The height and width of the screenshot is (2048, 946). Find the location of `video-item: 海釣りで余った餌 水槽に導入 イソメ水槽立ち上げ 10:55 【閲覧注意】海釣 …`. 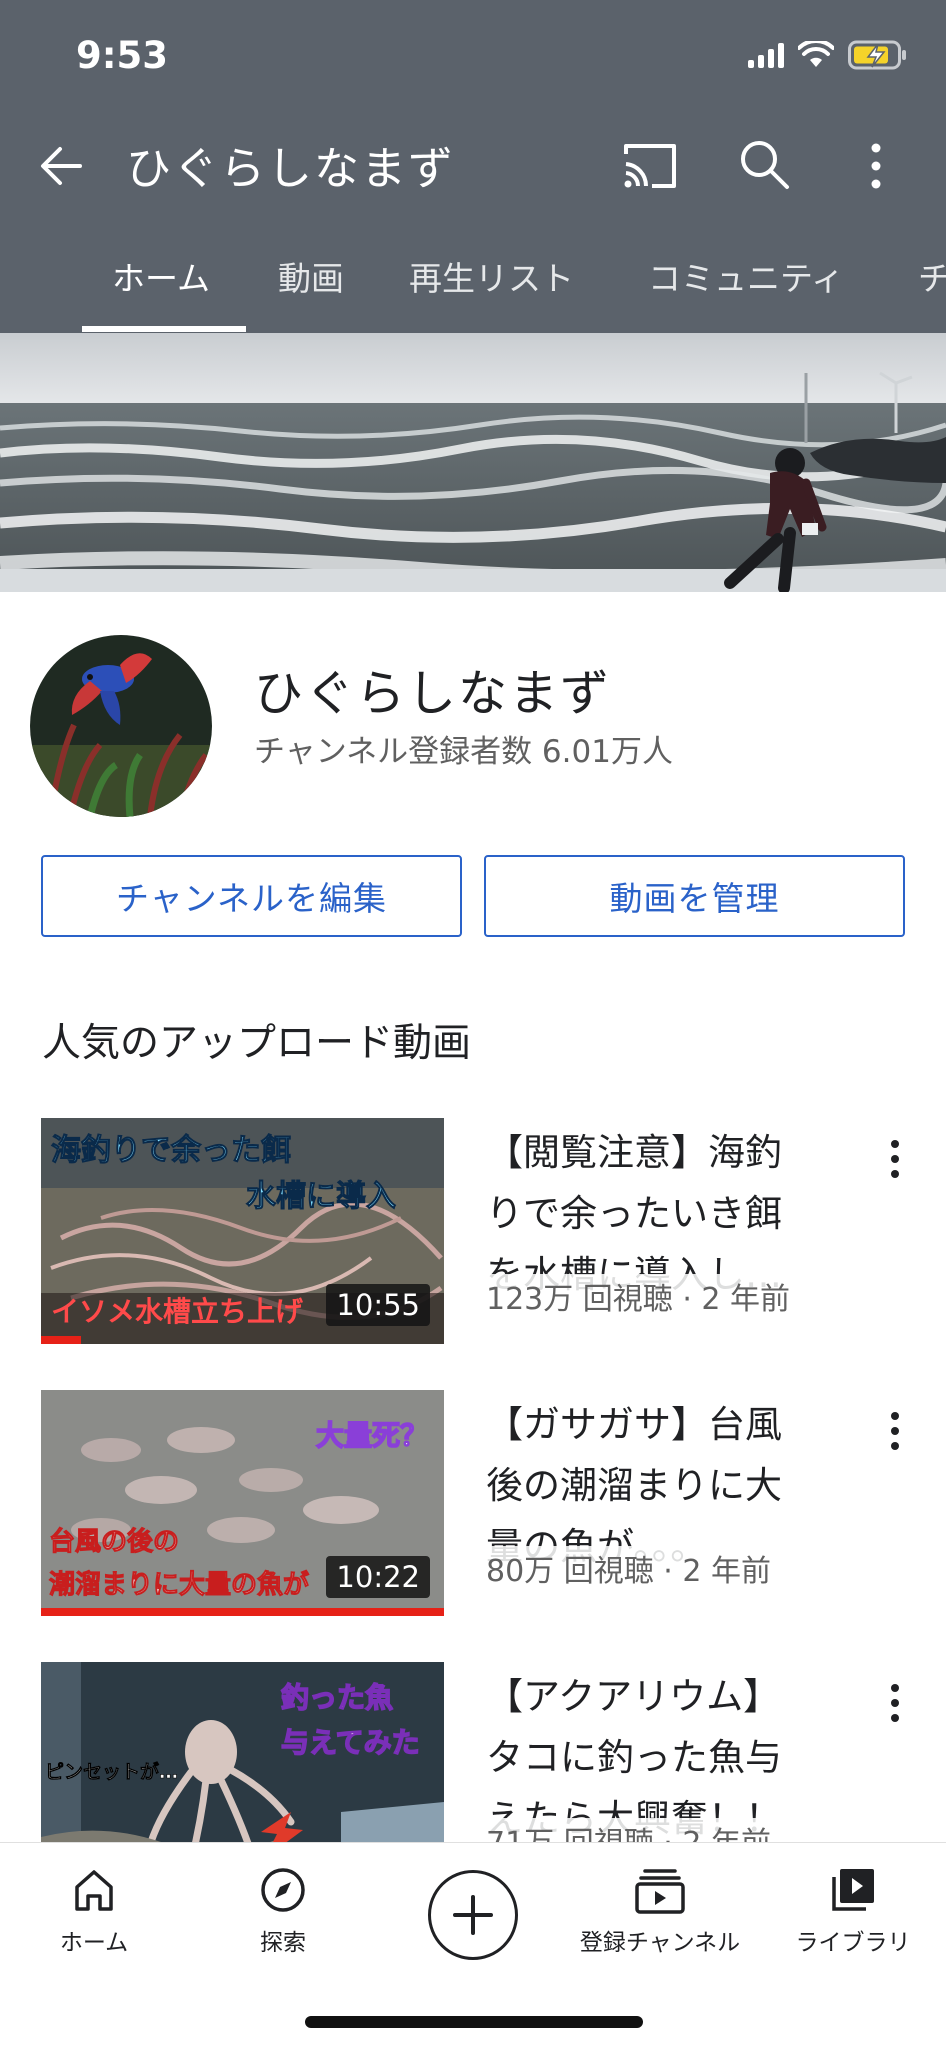

video-item: 海釣りで余った餌 水槽に導入 イソメ水槽立ち上げ 10:55 【閲覧注意】海釣 … is located at coordinates (473, 1238).